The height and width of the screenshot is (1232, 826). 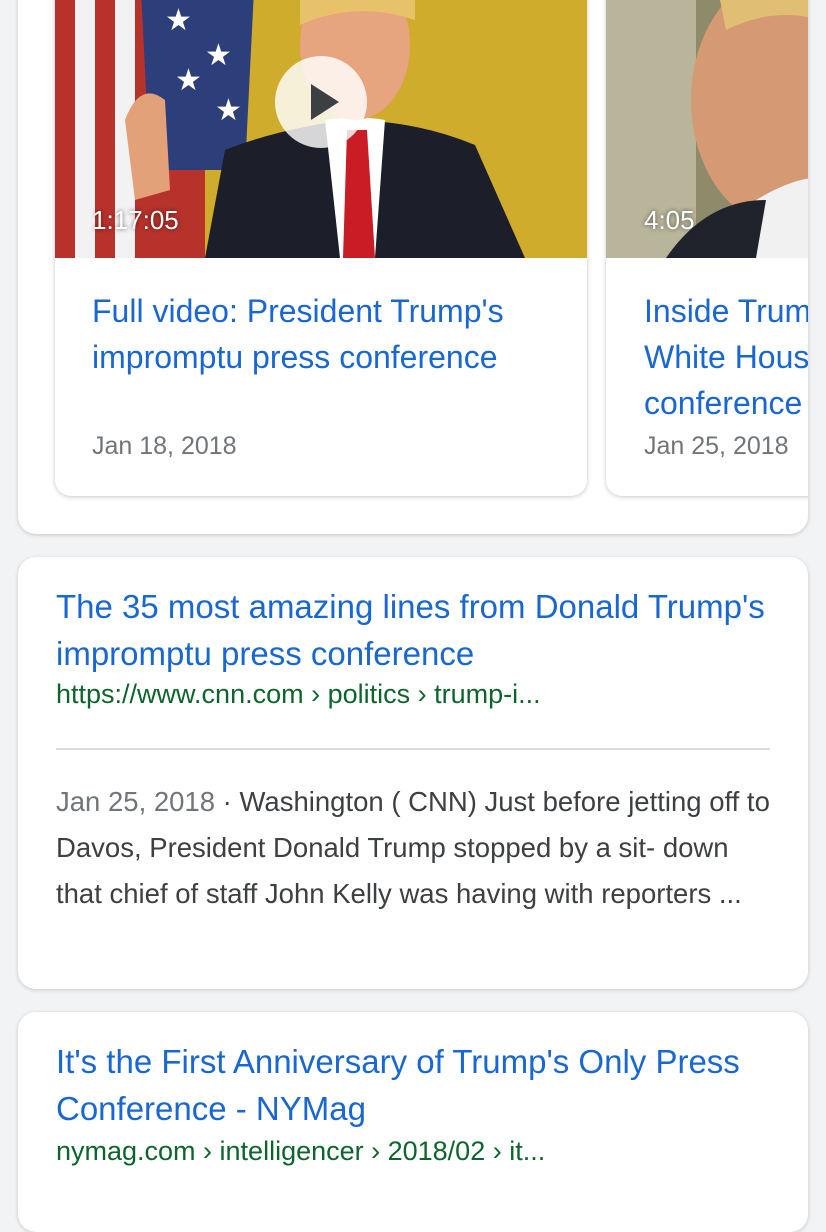 I want to click on video-duration: 4:05, so click(x=669, y=220).